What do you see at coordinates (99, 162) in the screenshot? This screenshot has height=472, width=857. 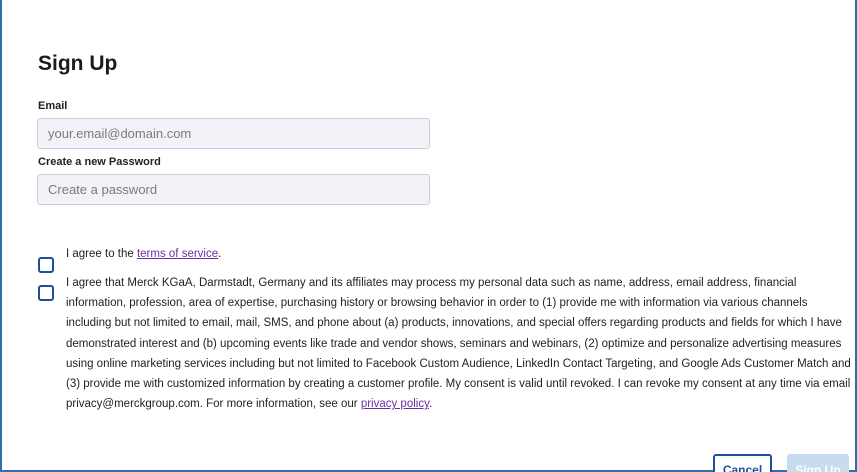 I see `password-label: Create a new Password` at bounding box center [99, 162].